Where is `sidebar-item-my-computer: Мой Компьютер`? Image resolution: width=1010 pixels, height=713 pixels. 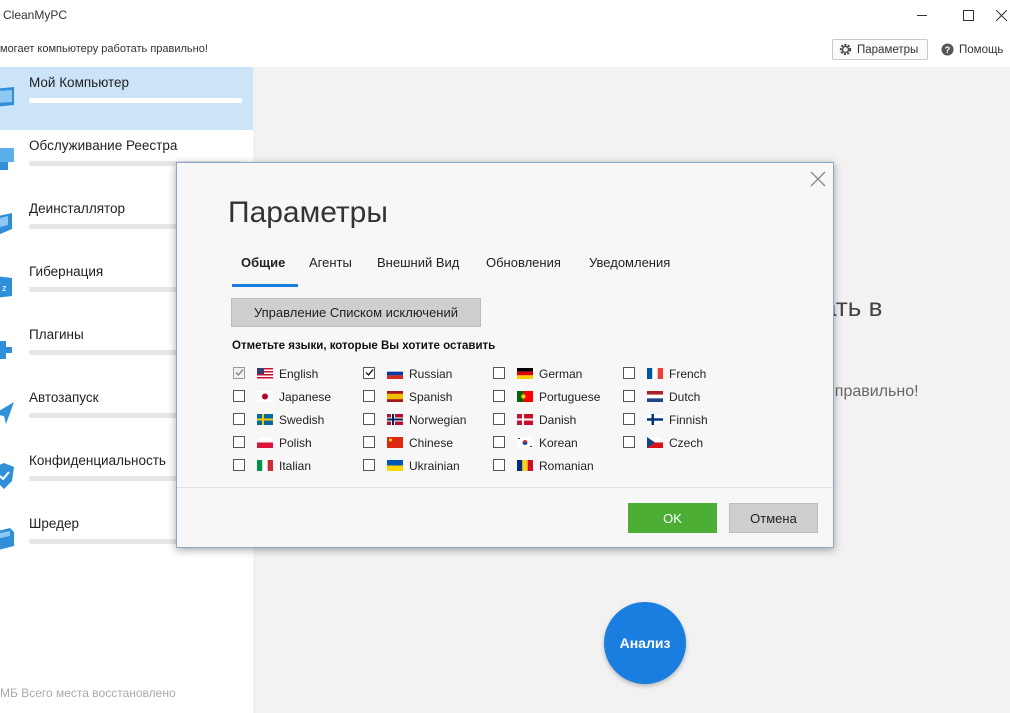
sidebar-item-my-computer: Мой Компьютер is located at coordinates (126, 98).